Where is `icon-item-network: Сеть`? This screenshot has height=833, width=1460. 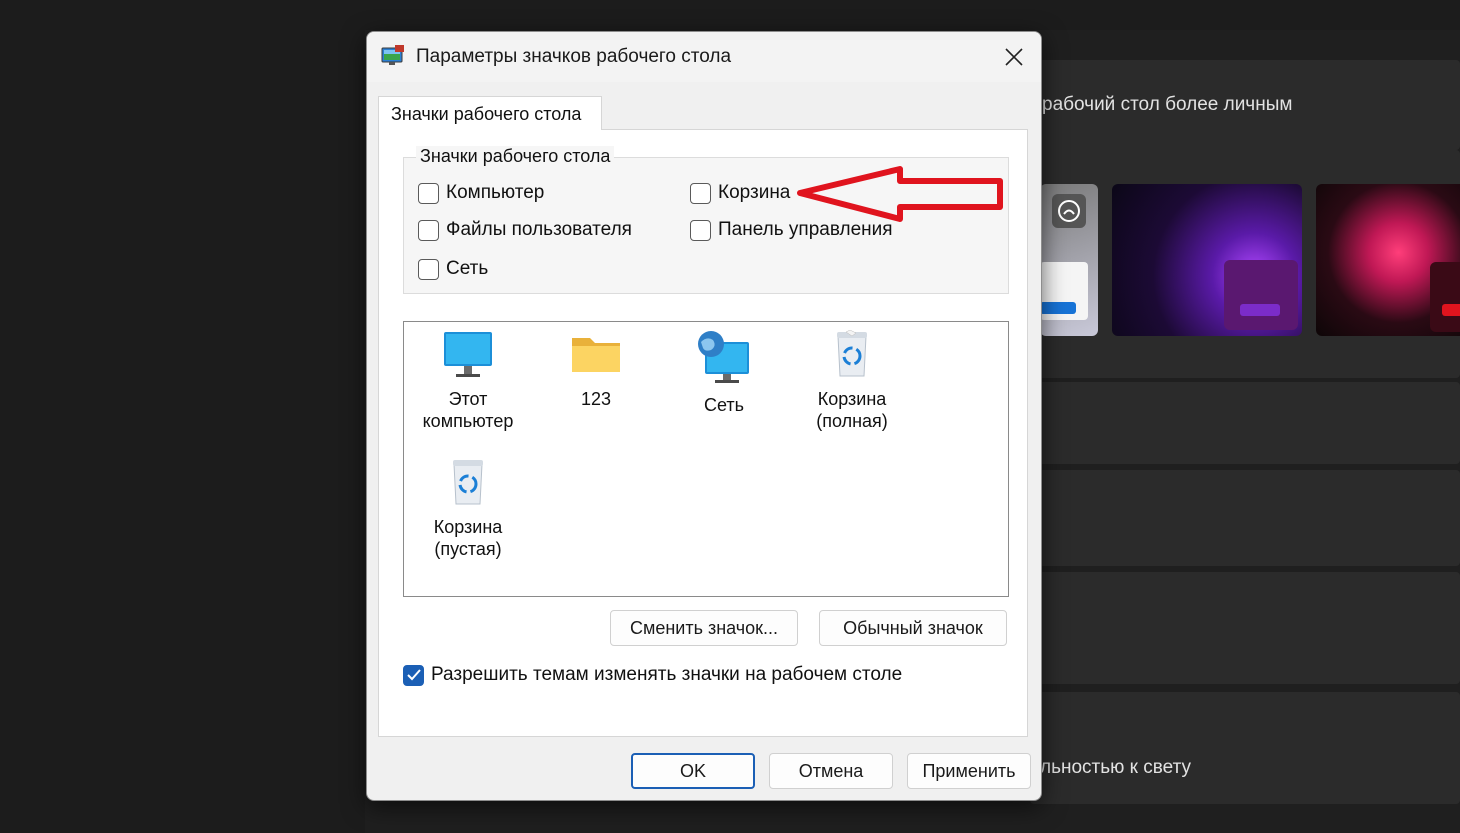 icon-item-network: Сеть is located at coordinates (724, 373).